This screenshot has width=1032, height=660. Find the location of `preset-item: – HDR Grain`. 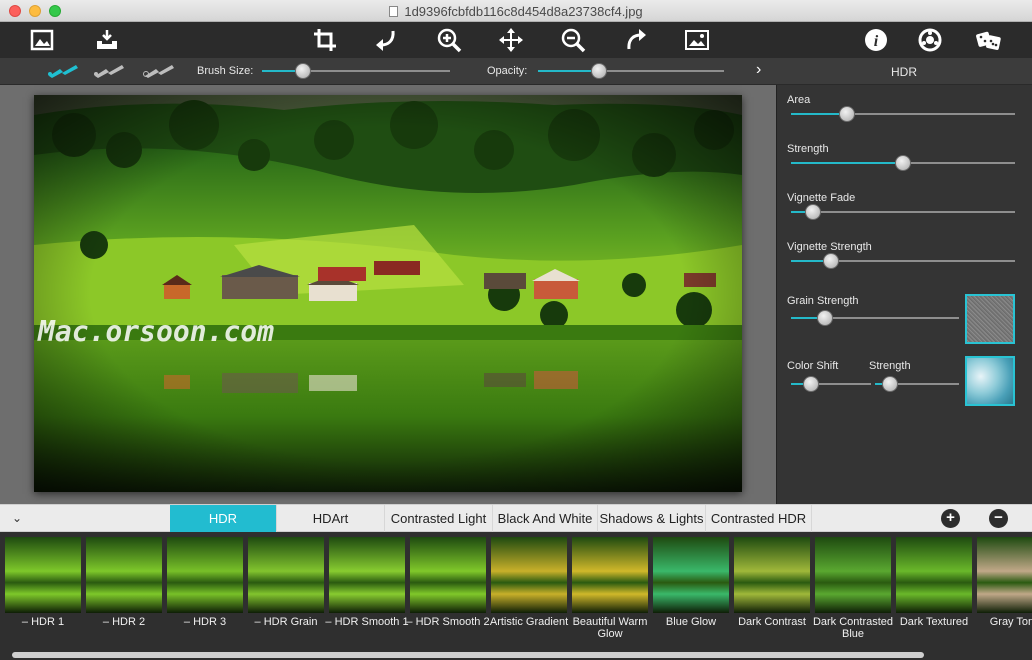

preset-item: – HDR Grain is located at coordinates (286, 593).